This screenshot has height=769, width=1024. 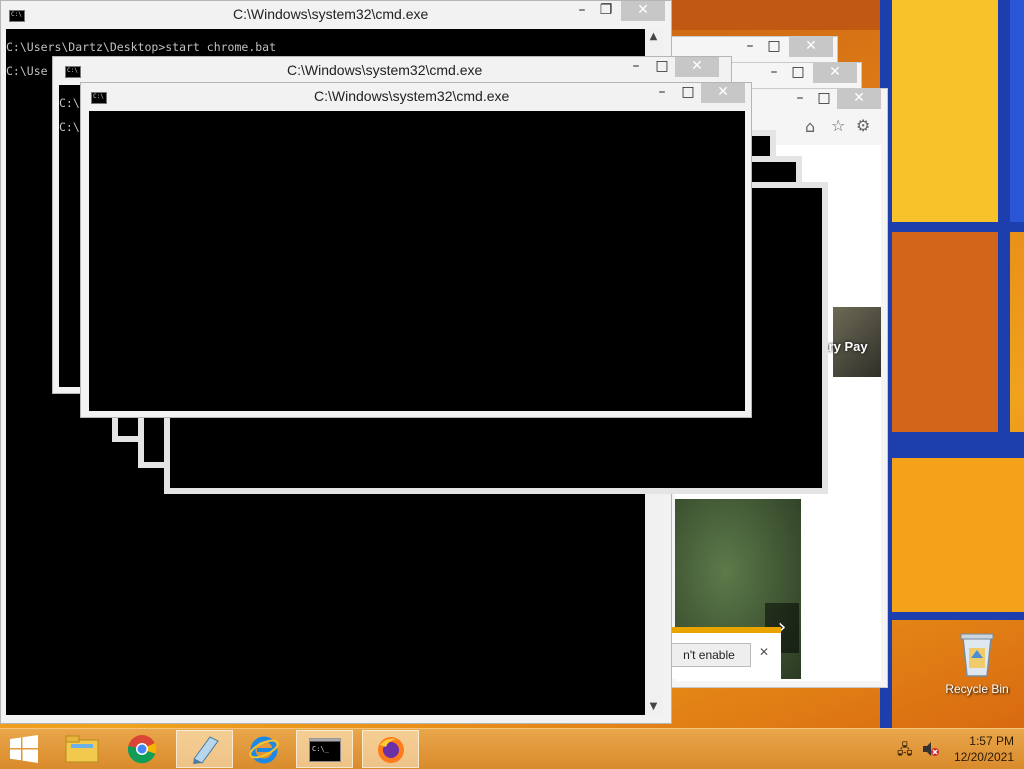 I want to click on taskbar-command-prompt: C:\_, so click(x=324, y=749).